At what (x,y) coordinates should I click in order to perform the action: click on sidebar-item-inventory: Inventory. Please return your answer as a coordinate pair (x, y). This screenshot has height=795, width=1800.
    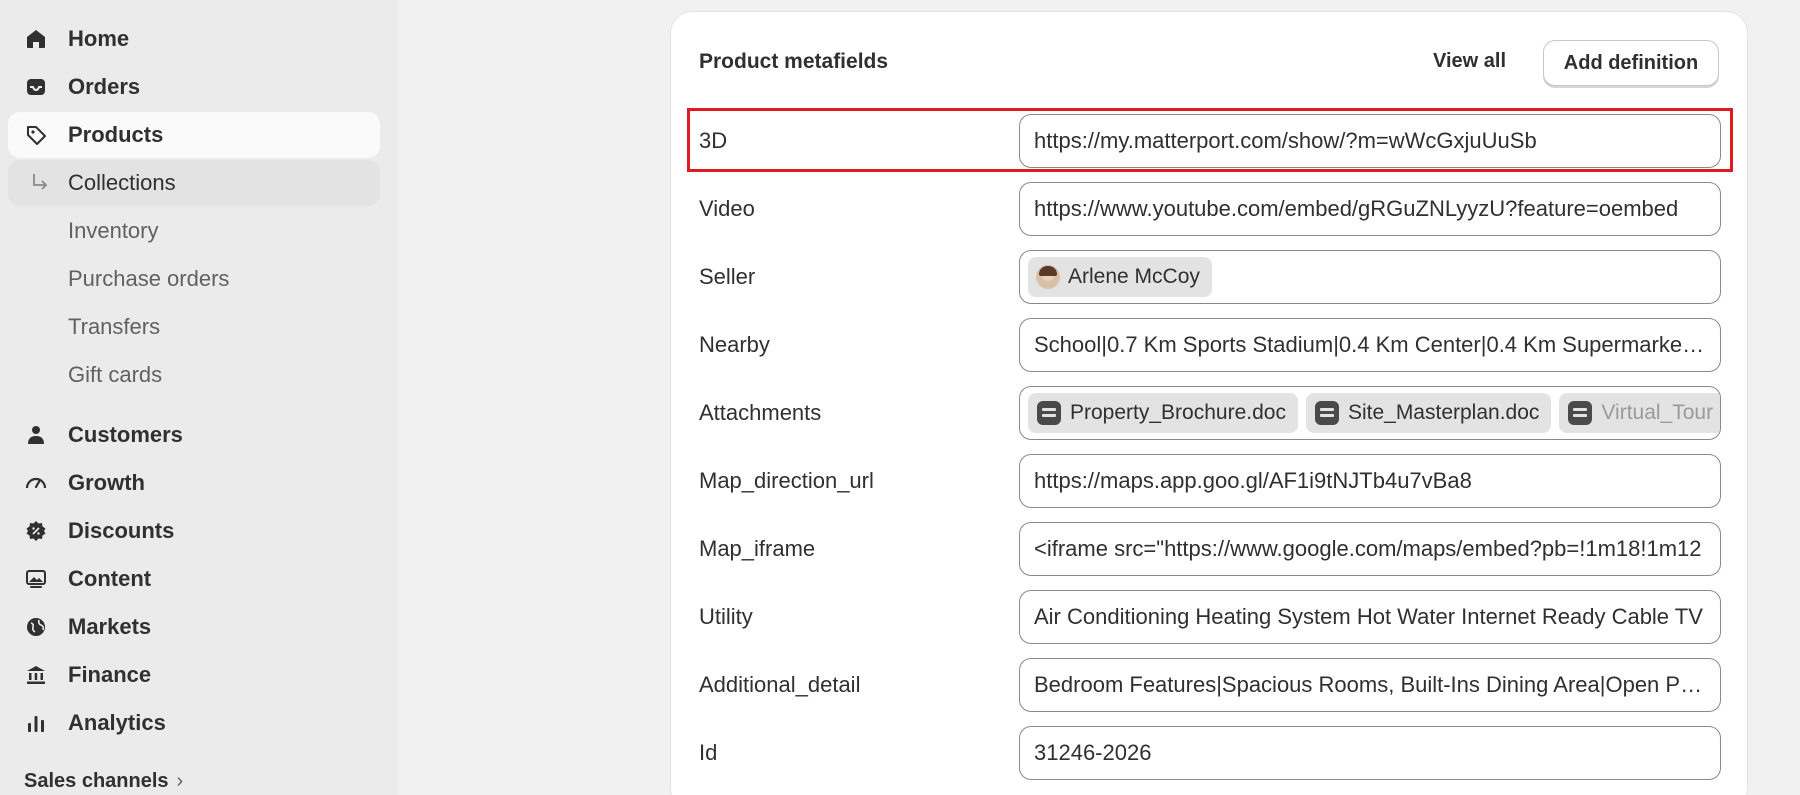
    Looking at the image, I should click on (194, 231).